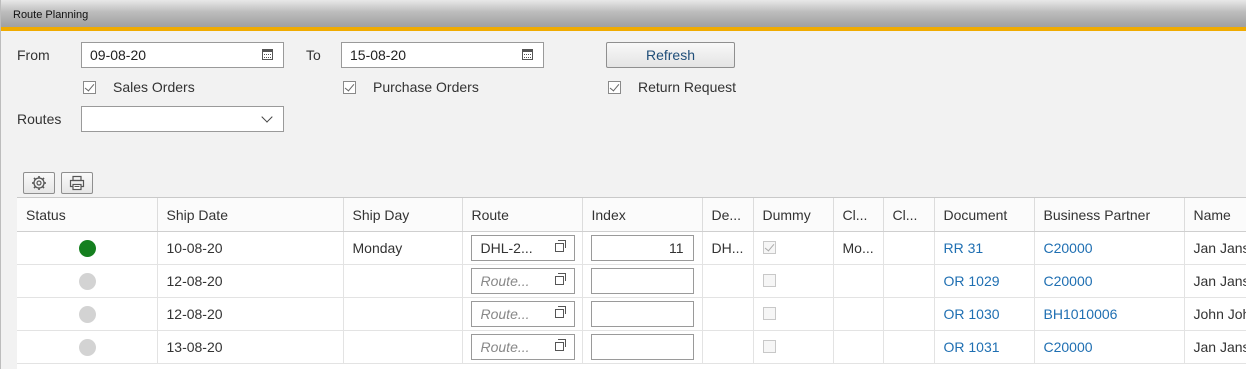  What do you see at coordinates (1109, 215) in the screenshot?
I see `col-business-partner: Business Partner` at bounding box center [1109, 215].